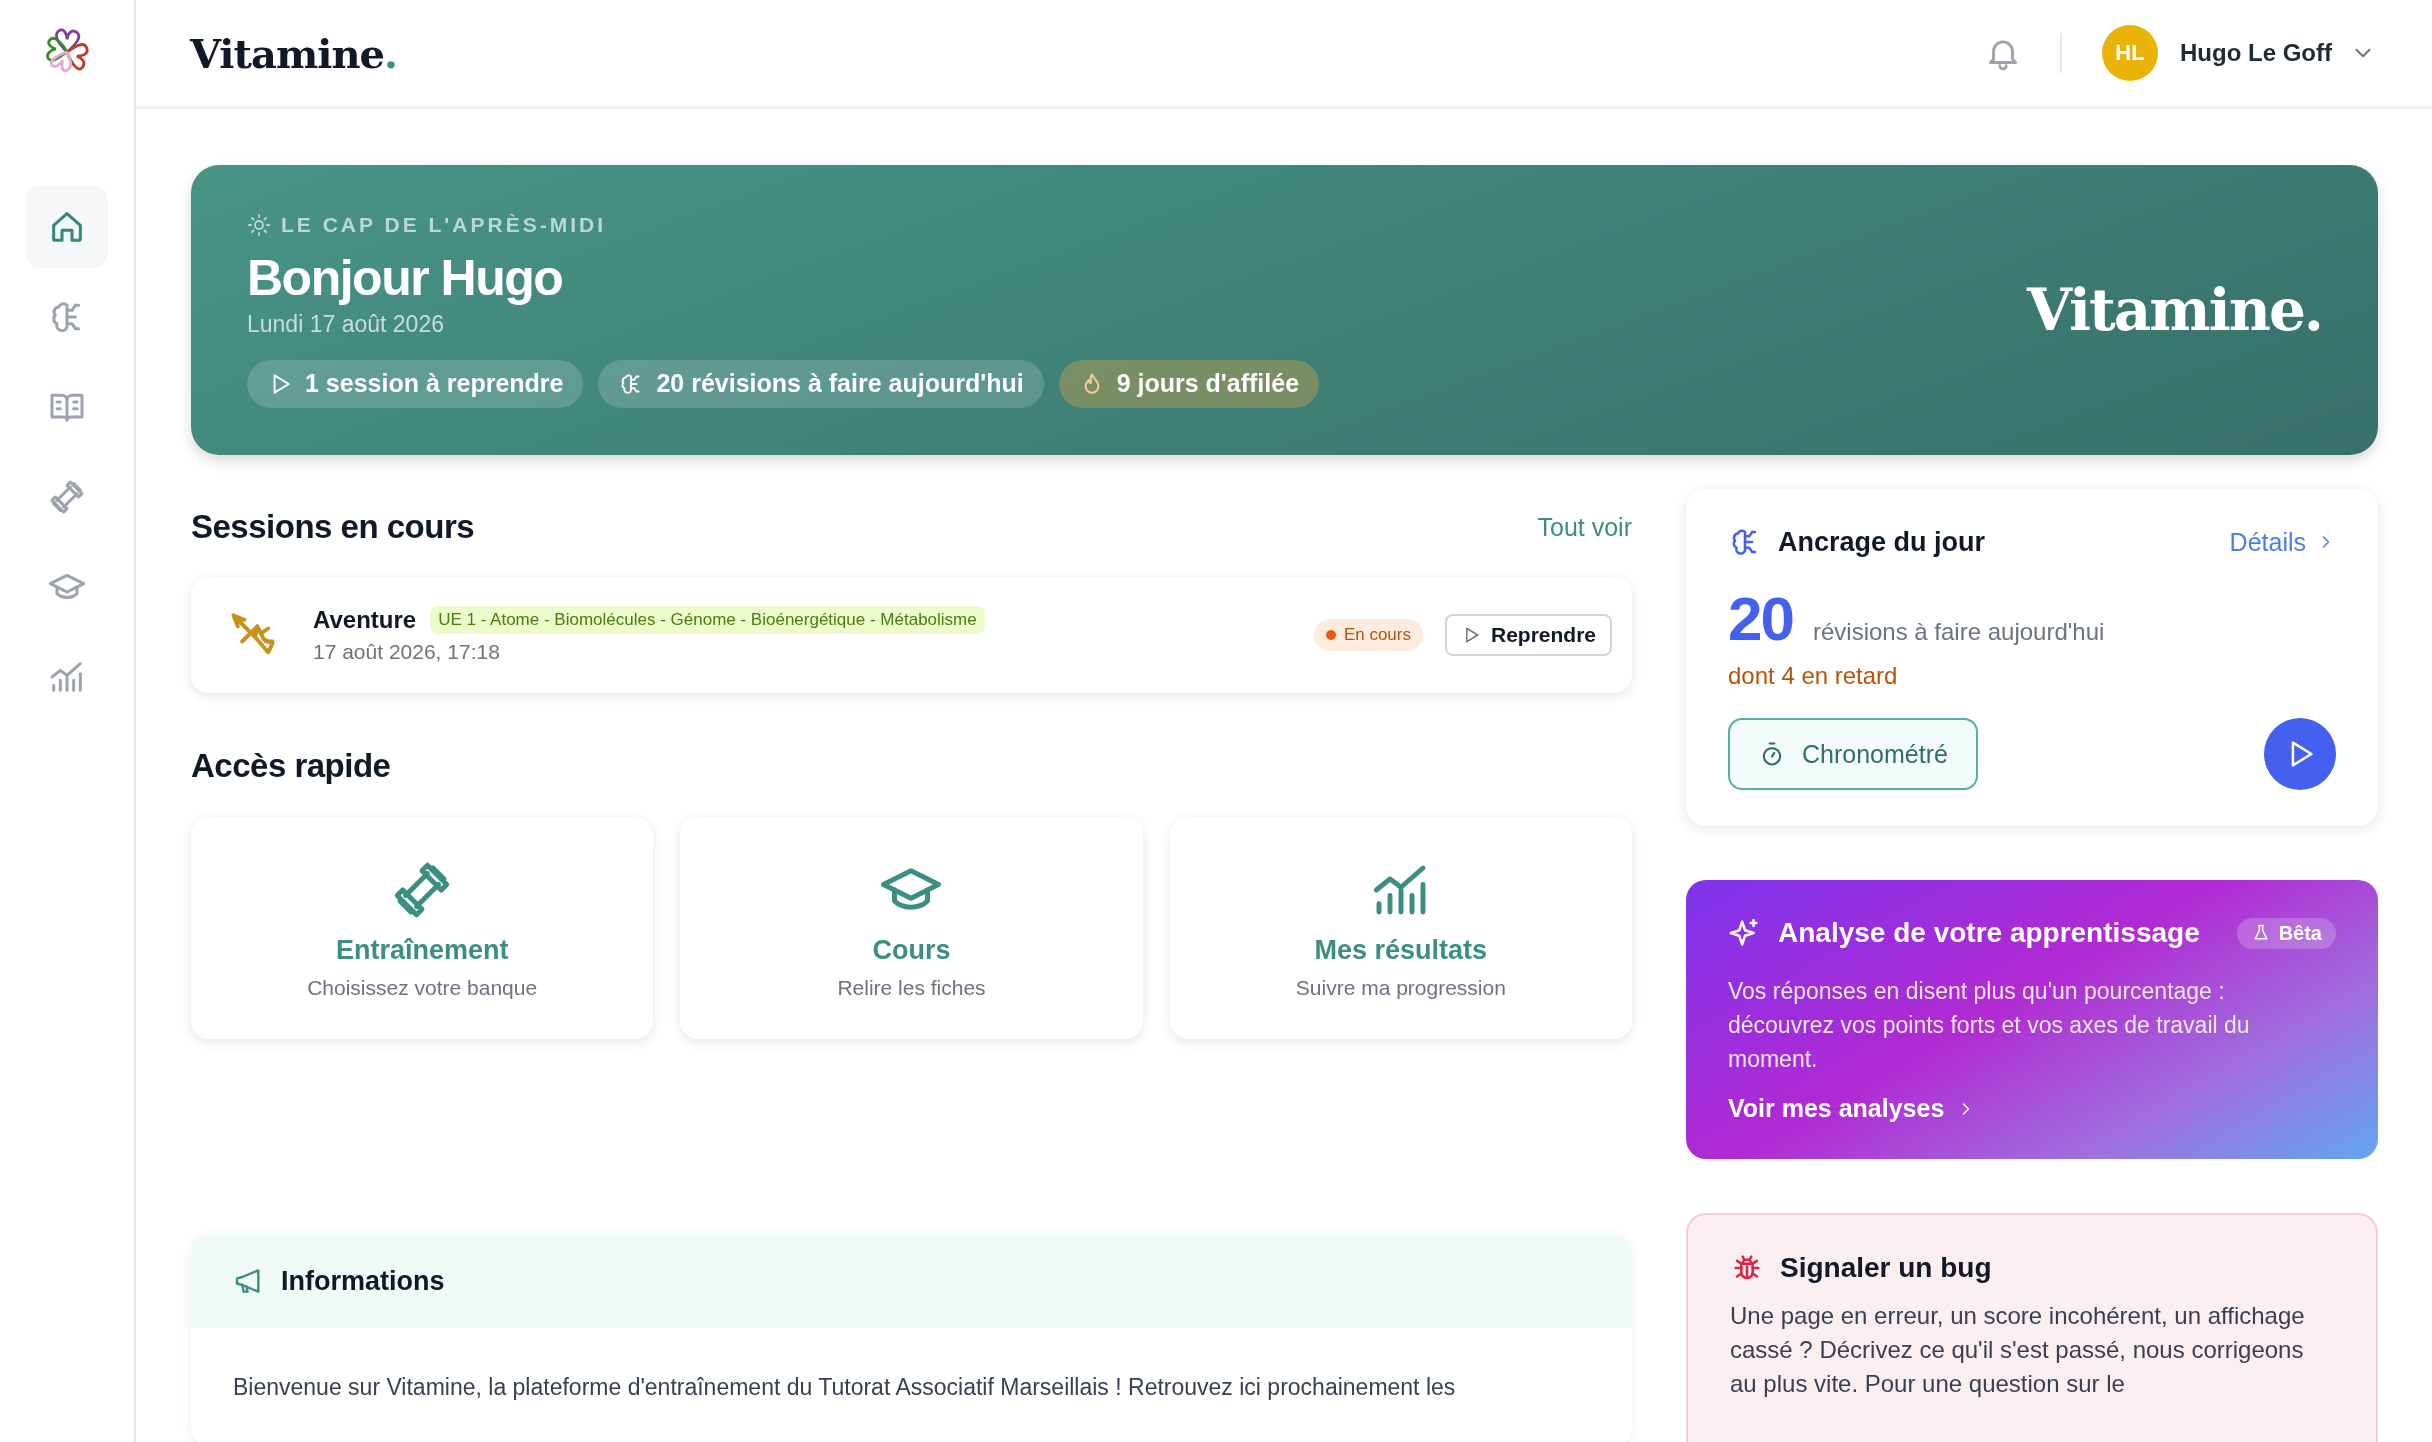 This screenshot has width=2432, height=1442. I want to click on card-title: Informations, so click(363, 1281).